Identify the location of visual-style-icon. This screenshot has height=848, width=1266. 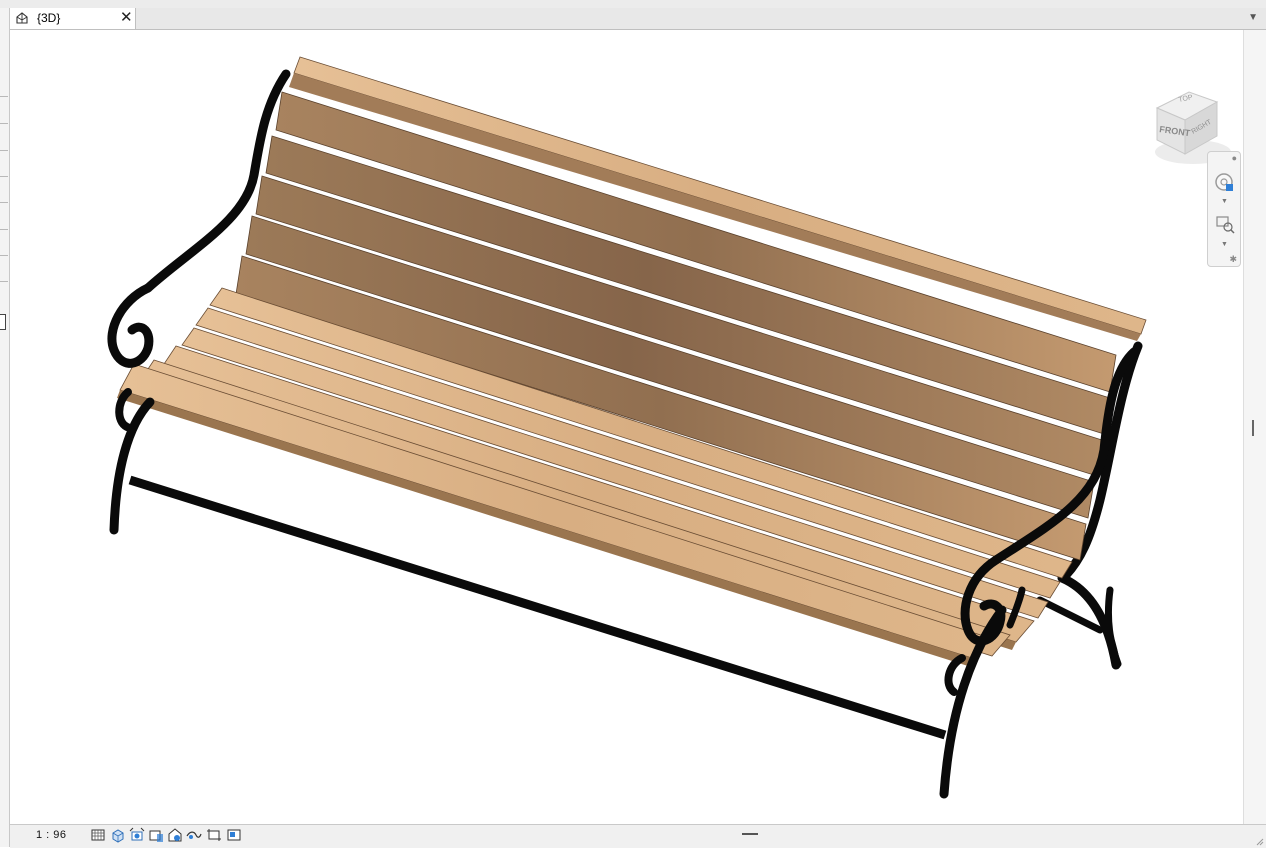
(118, 835).